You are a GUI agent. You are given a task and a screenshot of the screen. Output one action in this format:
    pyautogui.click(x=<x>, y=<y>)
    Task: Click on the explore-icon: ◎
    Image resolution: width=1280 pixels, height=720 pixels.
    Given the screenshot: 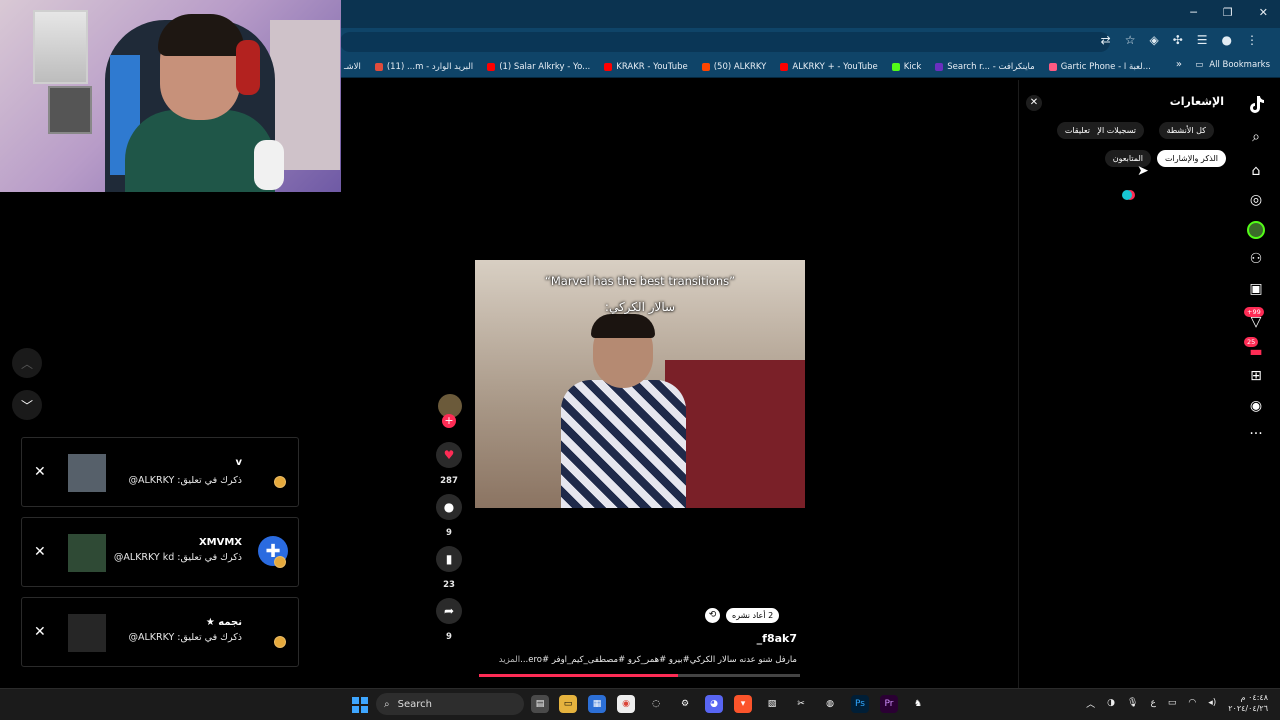 What is the action you would take?
    pyautogui.click(x=1256, y=200)
    